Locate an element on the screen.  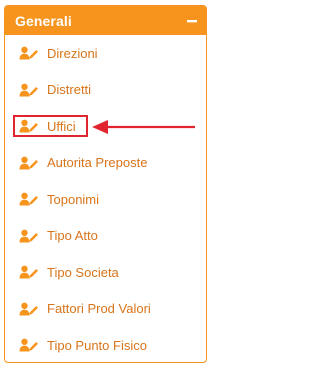
menu-item-tipo-societa: Tipo Societa is located at coordinates (105, 272).